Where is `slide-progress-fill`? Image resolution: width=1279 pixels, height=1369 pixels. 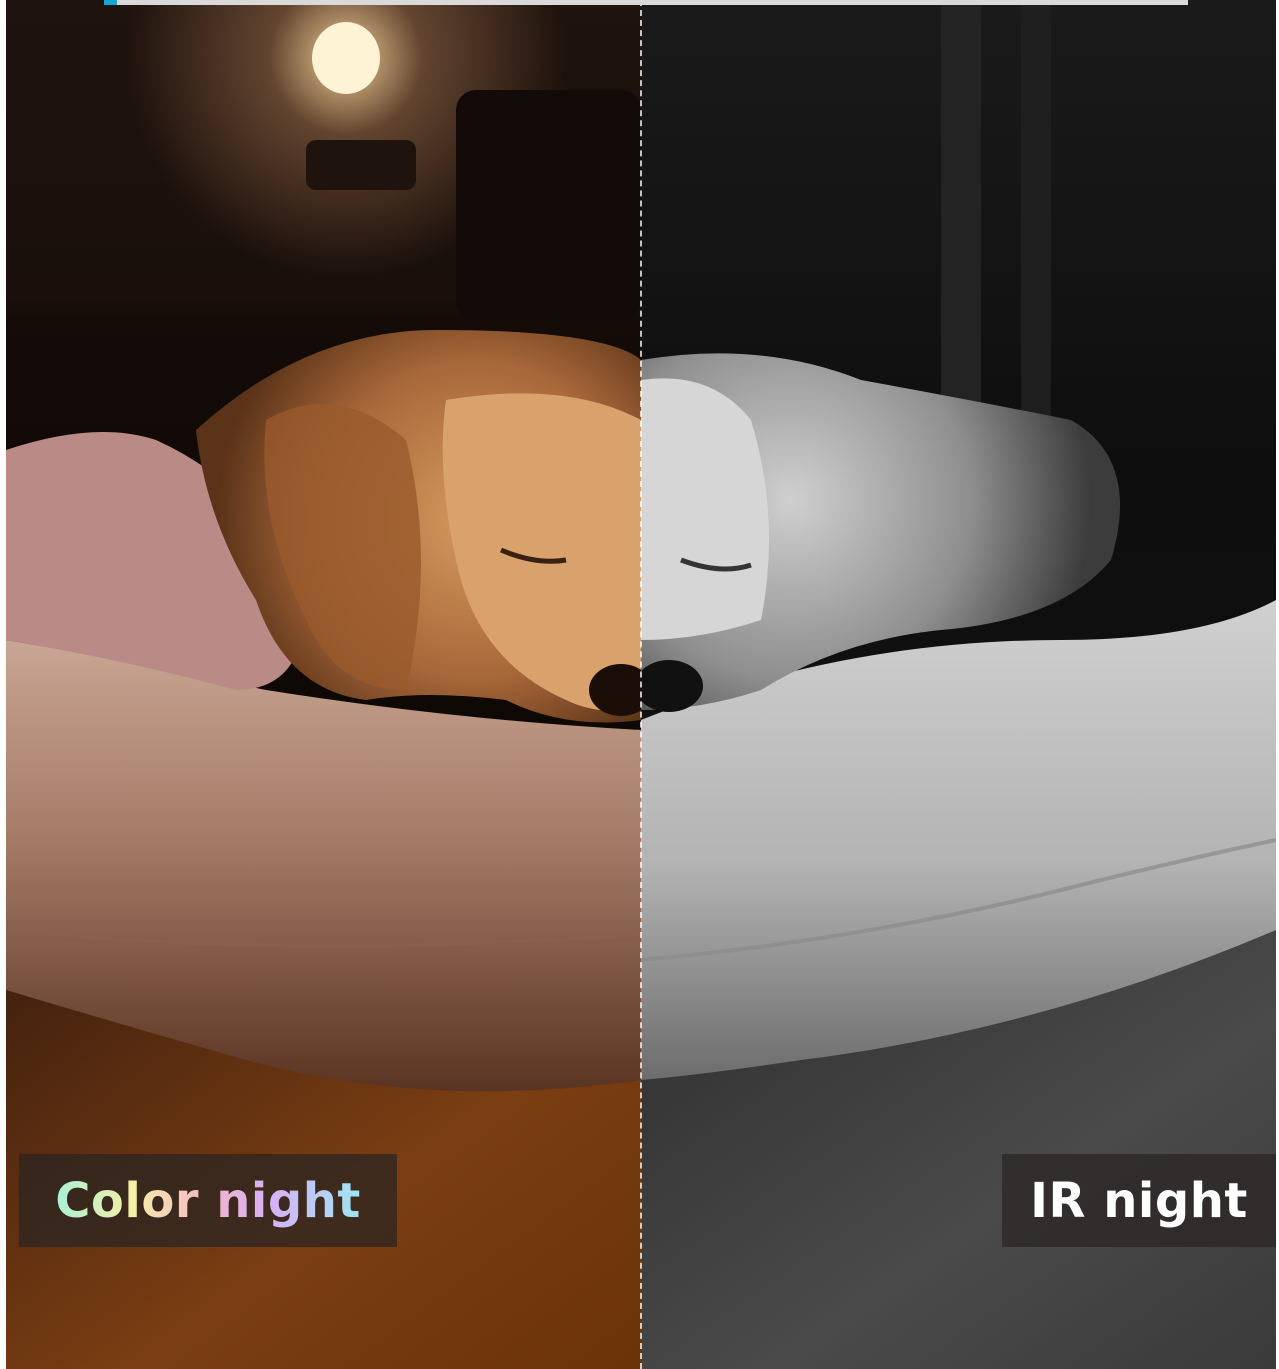
slide-progress-fill is located at coordinates (110, 2).